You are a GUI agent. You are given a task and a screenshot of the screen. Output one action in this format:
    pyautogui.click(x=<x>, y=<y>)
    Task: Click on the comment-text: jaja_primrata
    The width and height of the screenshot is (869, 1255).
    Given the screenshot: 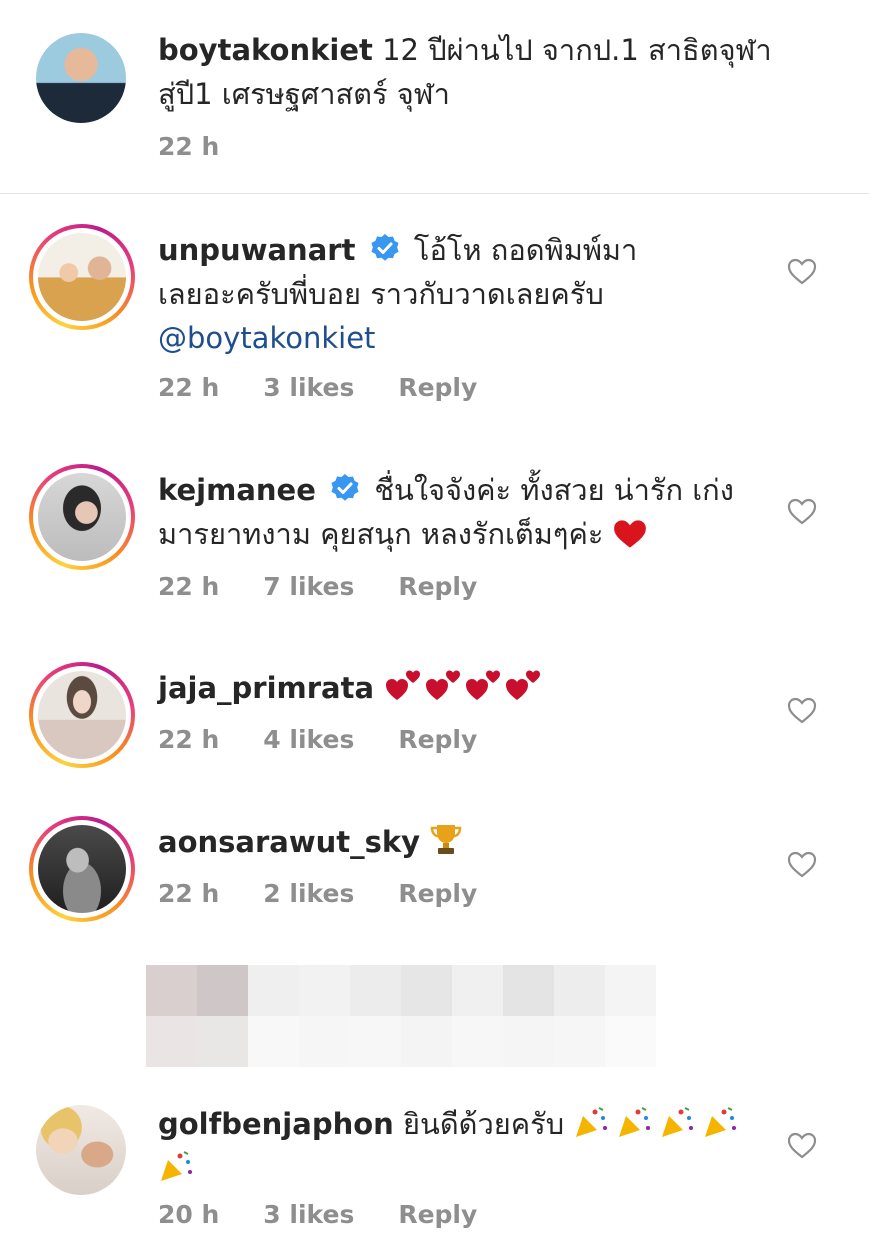 What is the action you would take?
    pyautogui.click(x=468, y=688)
    